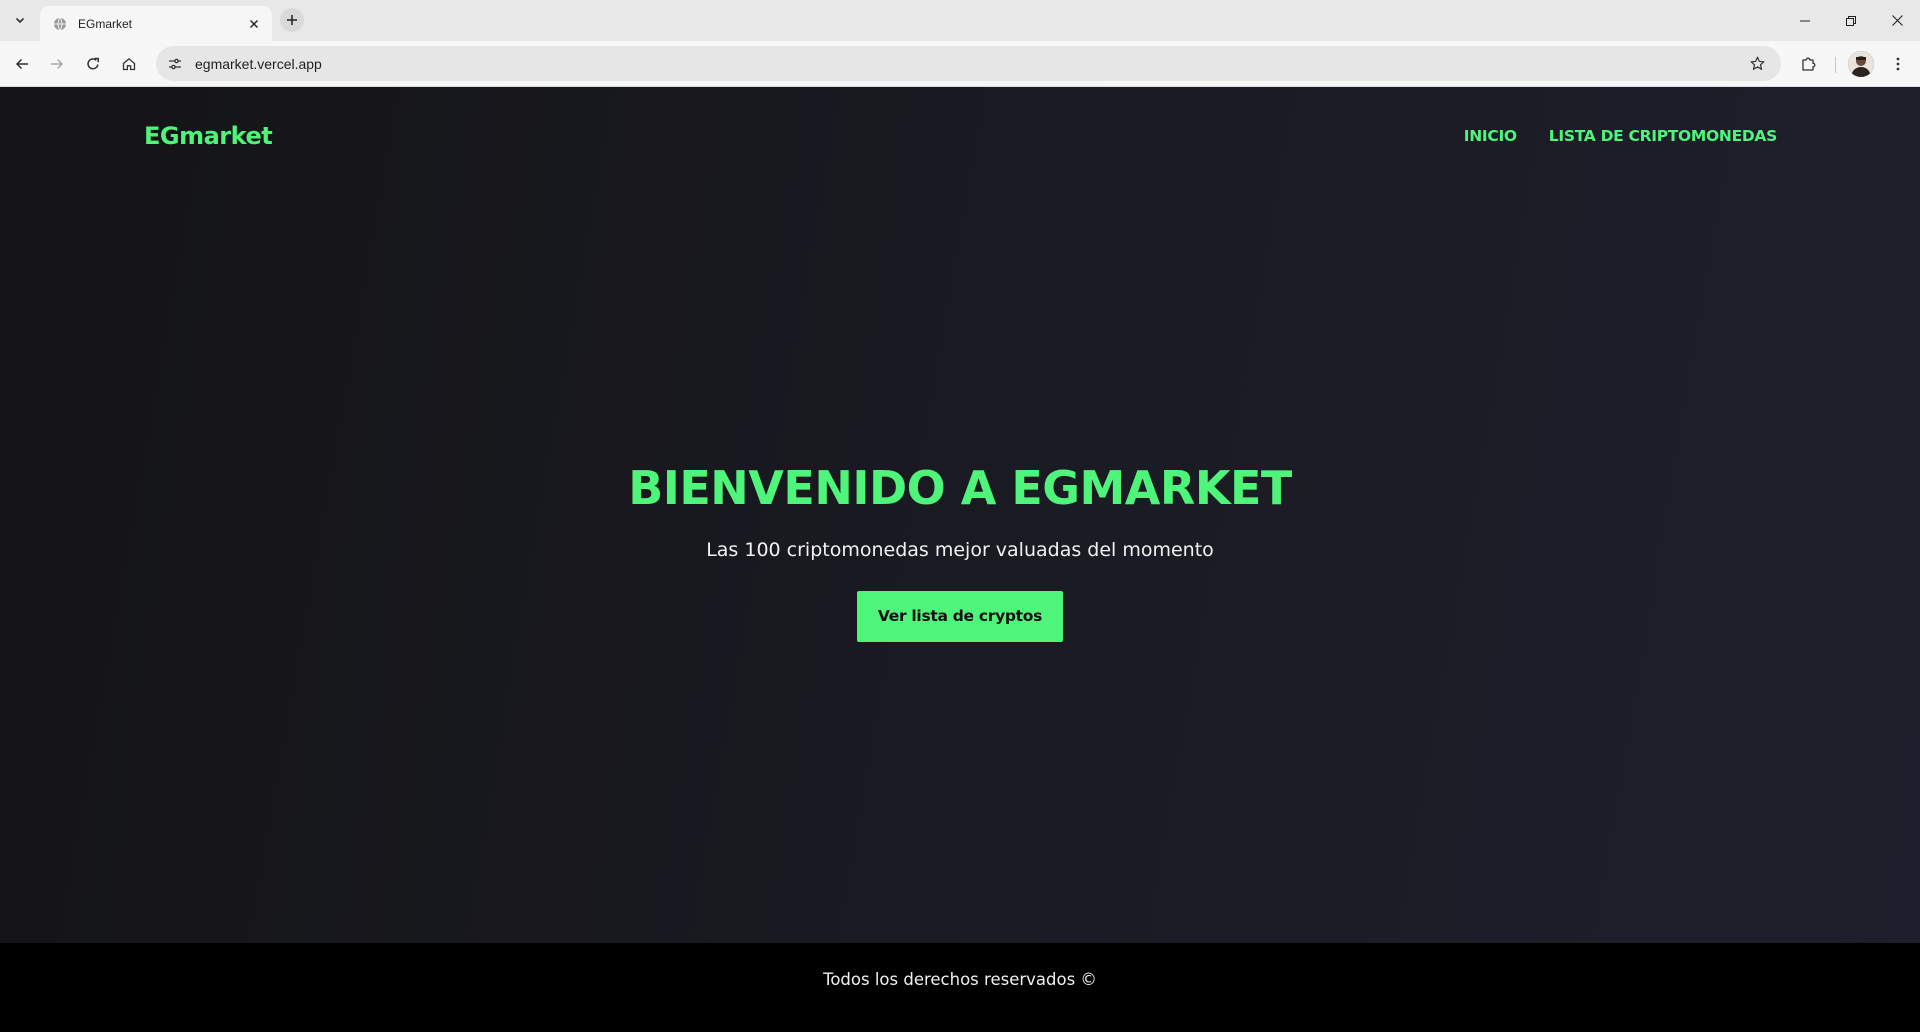 The image size is (1920, 1032). I want to click on tab-close-button, so click(254, 24).